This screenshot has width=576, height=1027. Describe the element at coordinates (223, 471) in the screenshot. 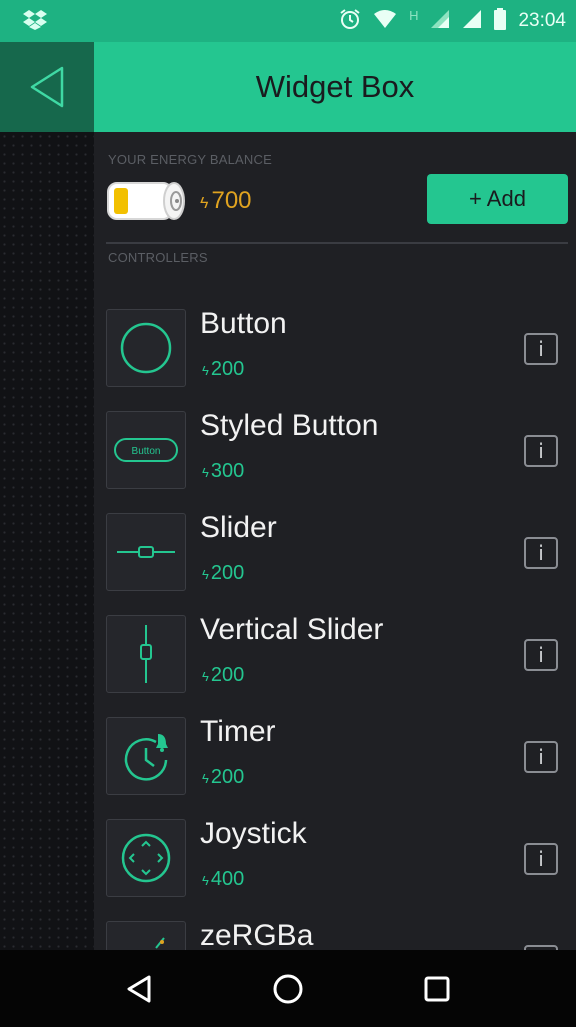

I see `widget-price: ϟ 300` at that location.